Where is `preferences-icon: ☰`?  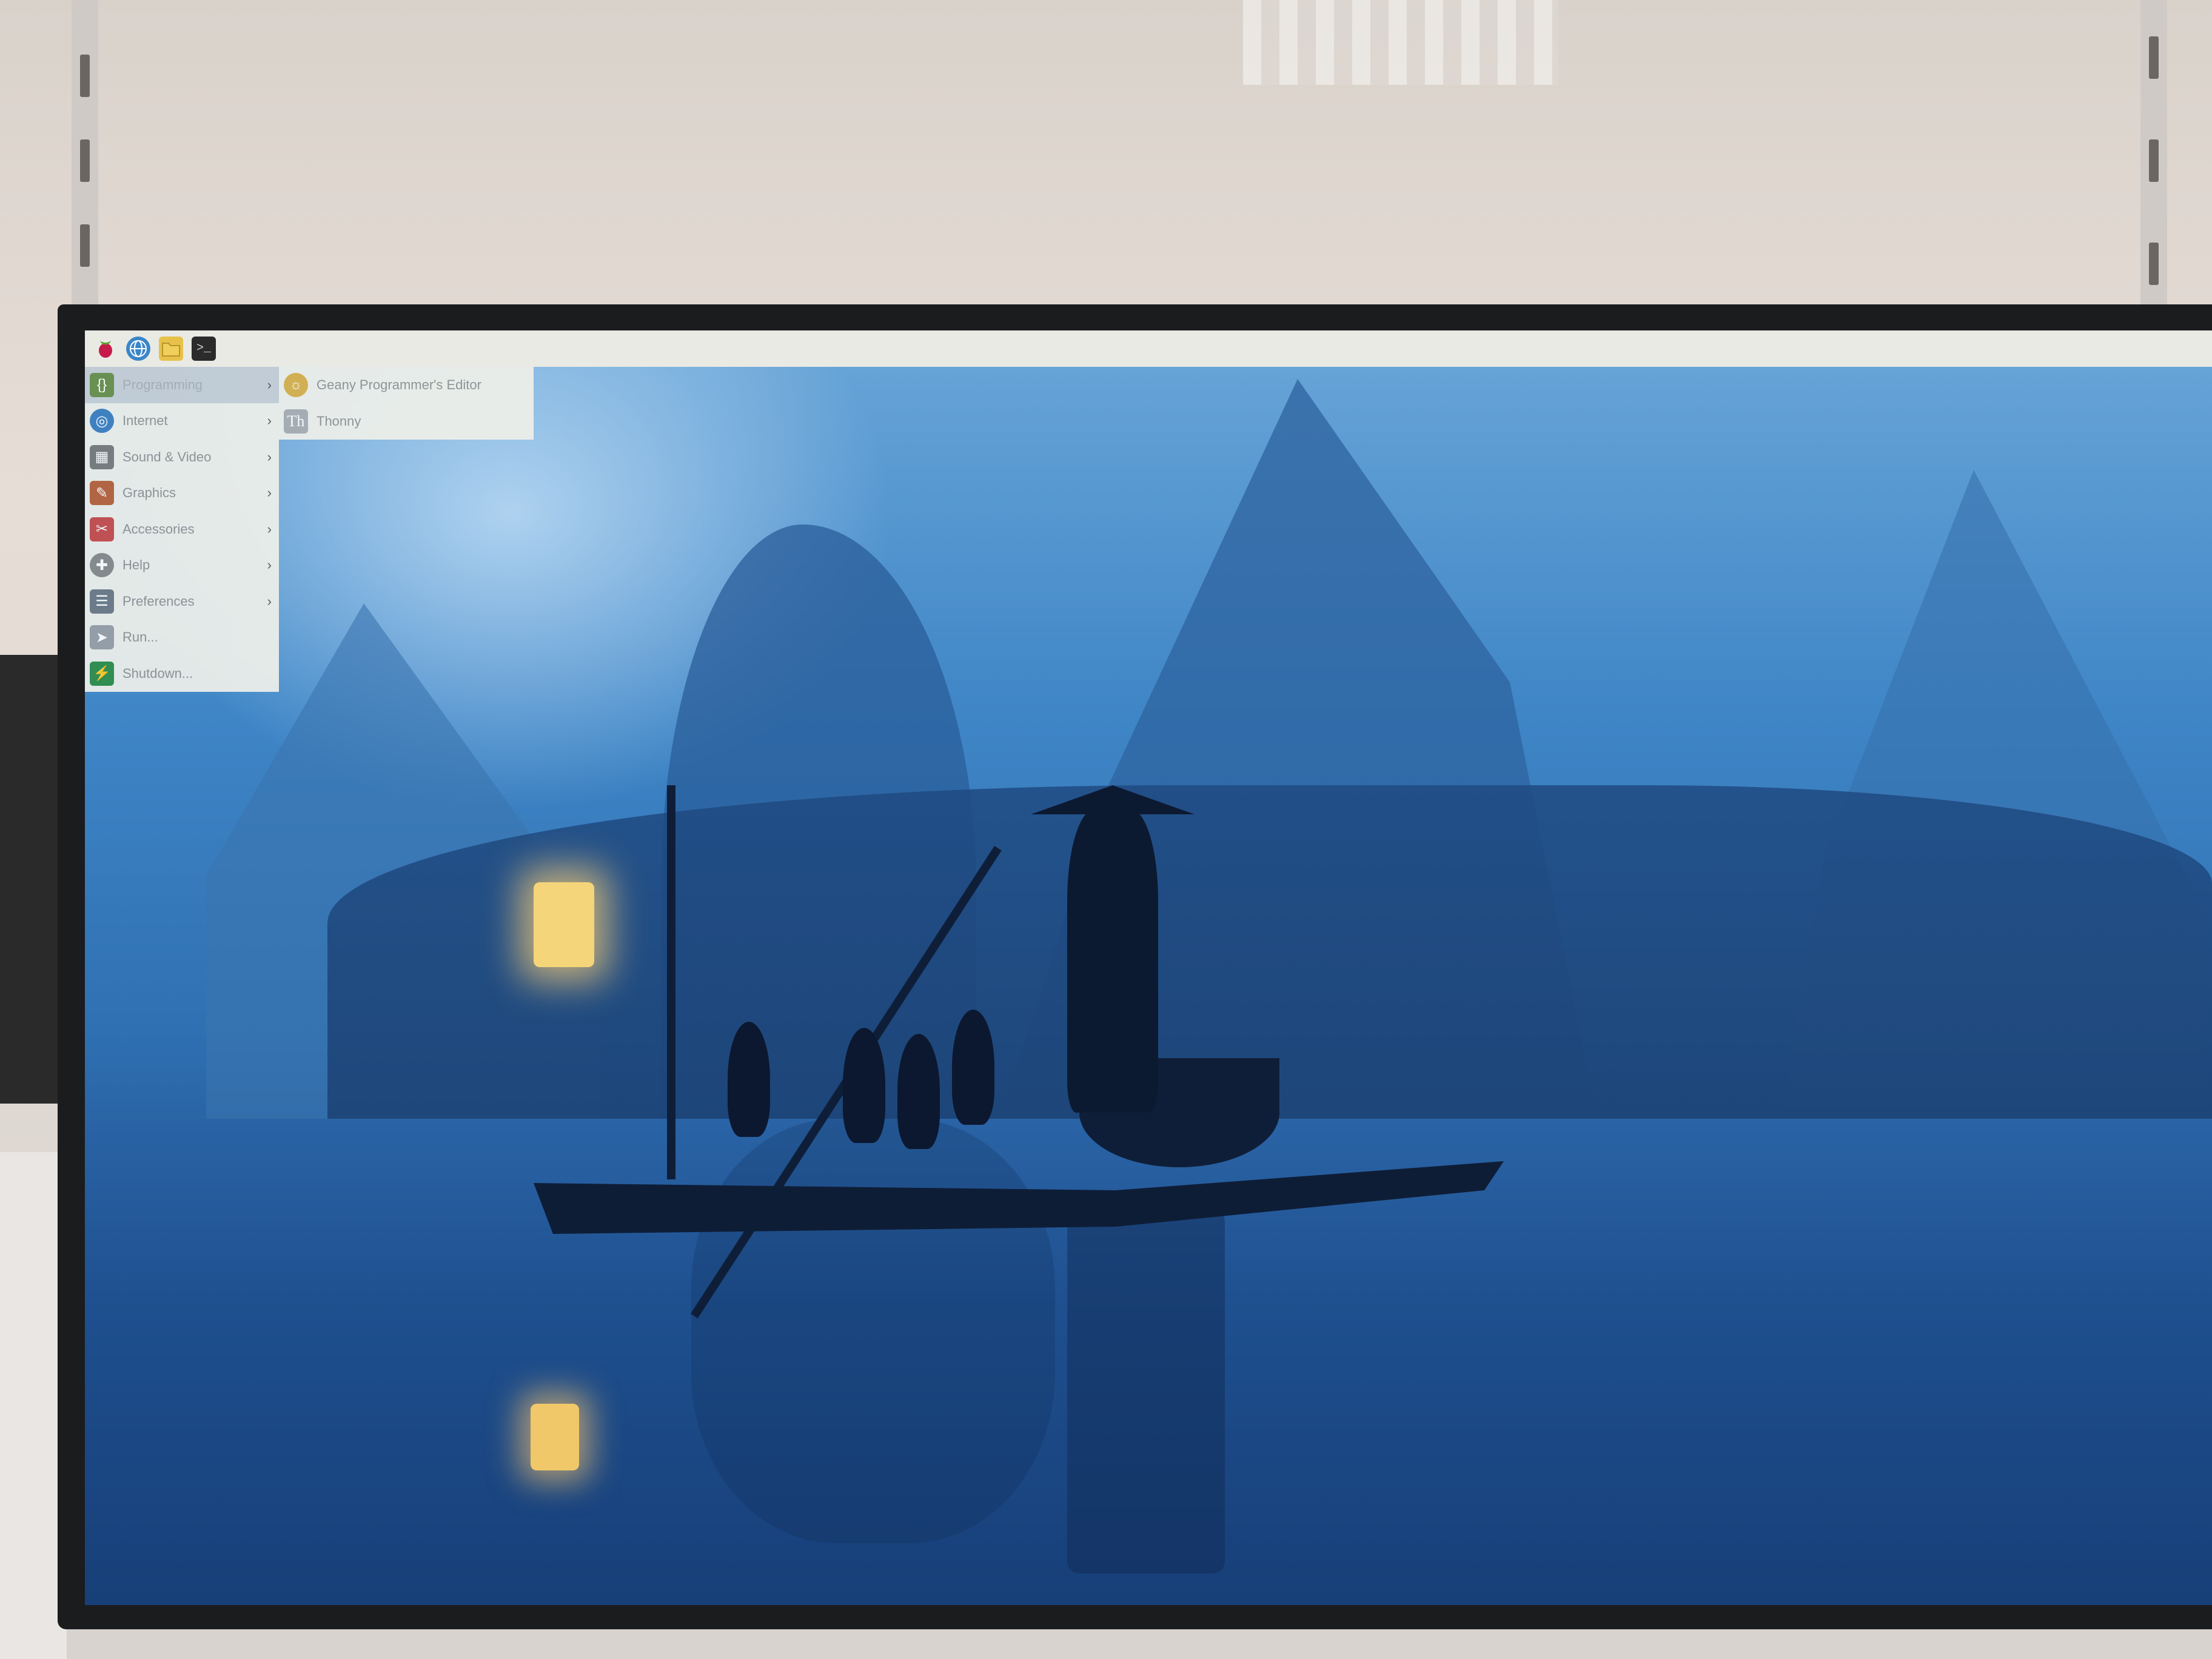
preferences-icon: ☰ is located at coordinates (102, 601).